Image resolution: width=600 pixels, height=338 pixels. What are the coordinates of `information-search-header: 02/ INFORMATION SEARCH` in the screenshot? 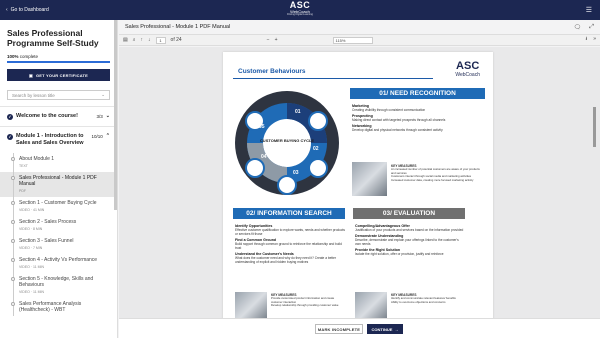 It's located at (289, 213).